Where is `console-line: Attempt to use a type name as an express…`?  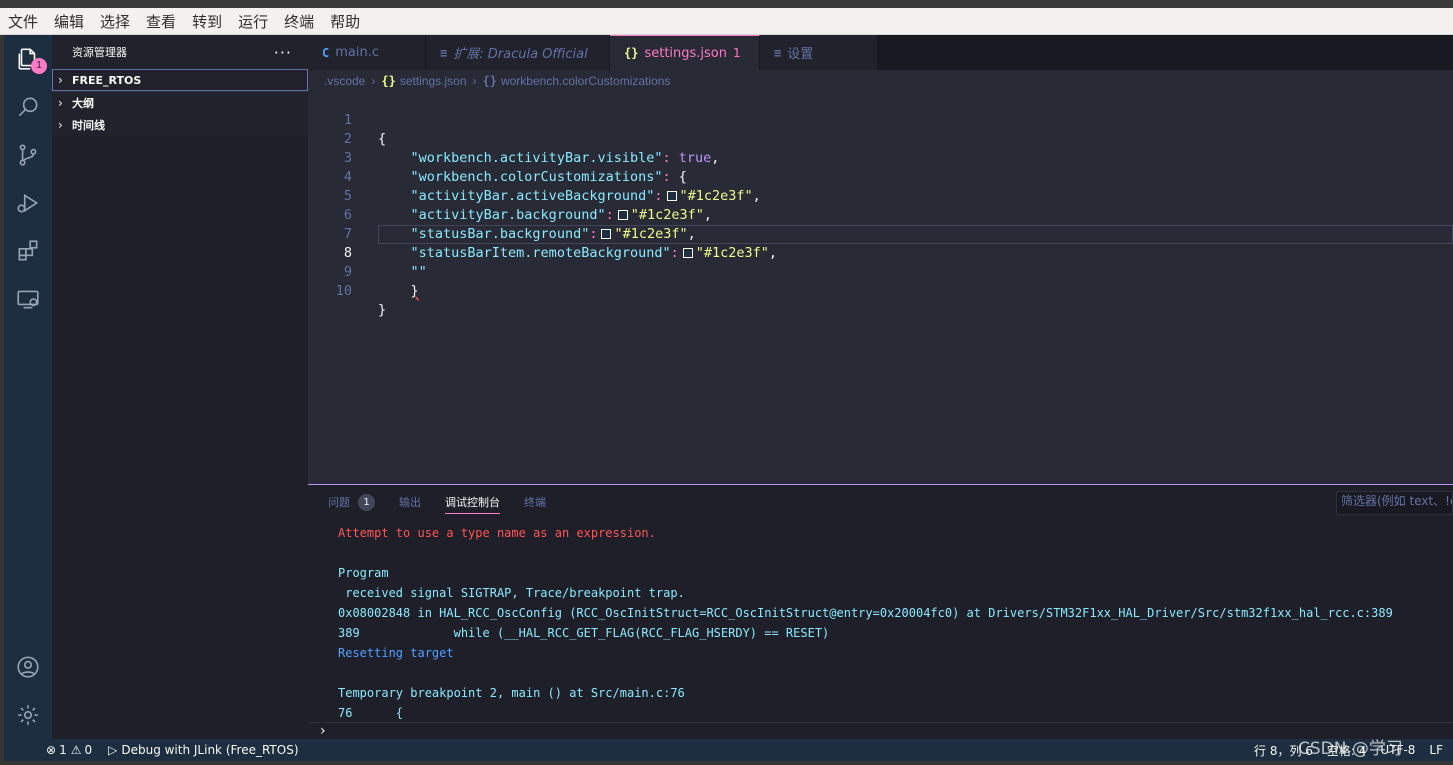
console-line: Attempt to use a type name as an express… is located at coordinates (497, 533).